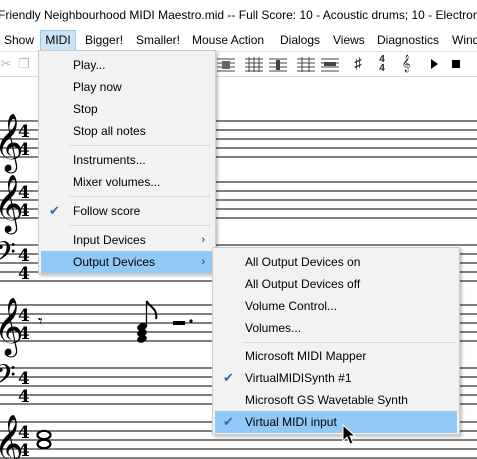  What do you see at coordinates (104, 40) in the screenshot?
I see `menu-bigger: Bigger!` at bounding box center [104, 40].